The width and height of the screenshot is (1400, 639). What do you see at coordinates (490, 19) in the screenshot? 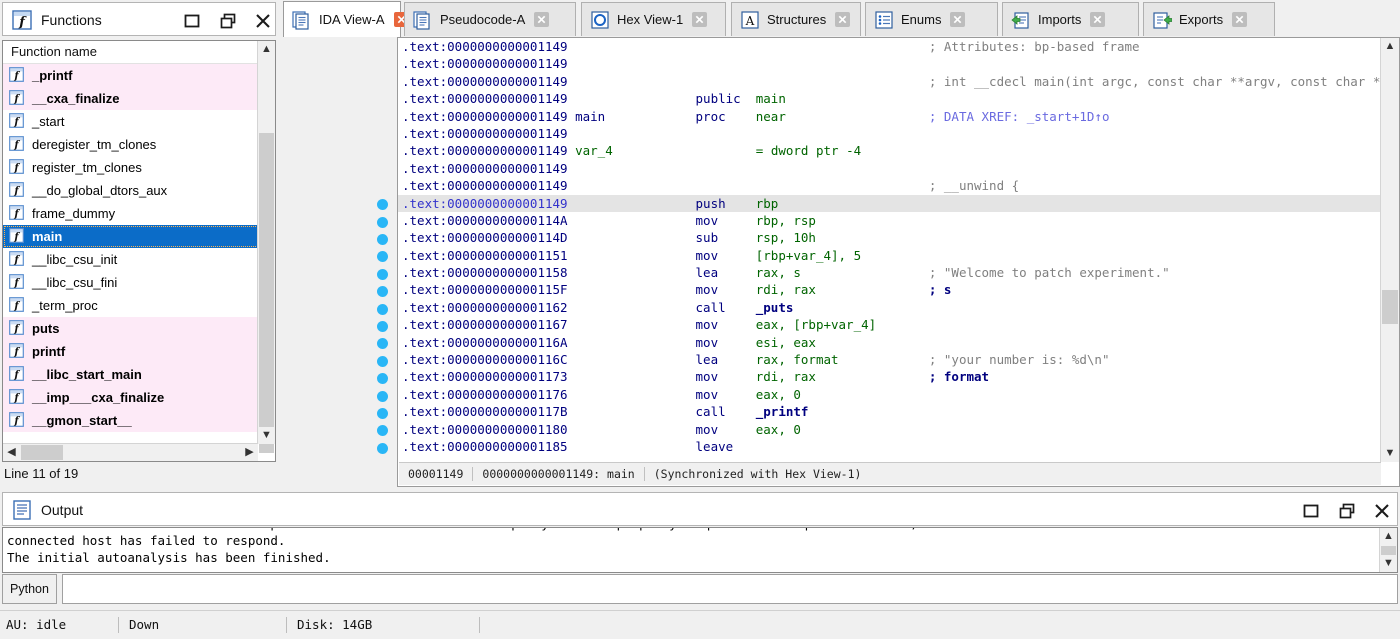
I see `tab-pseudocode-a: Pseudocode-A` at bounding box center [490, 19].